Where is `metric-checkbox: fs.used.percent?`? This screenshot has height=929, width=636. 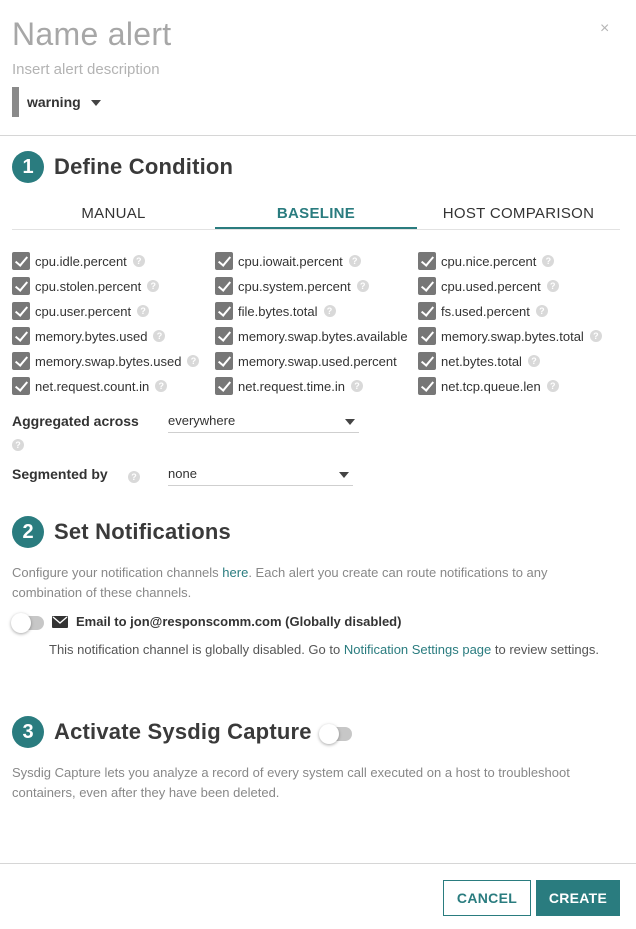 metric-checkbox: fs.used.percent? is located at coordinates (483, 311).